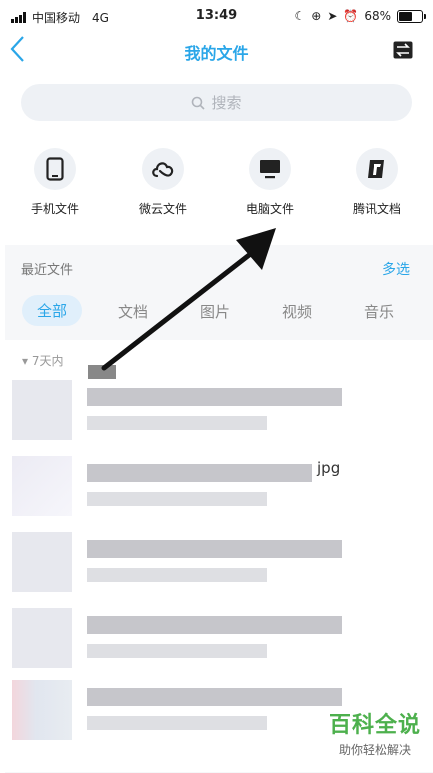 Image resolution: width=433 pixels, height=773 pixels. I want to click on nav-bar: 我的文件, so click(216, 51).